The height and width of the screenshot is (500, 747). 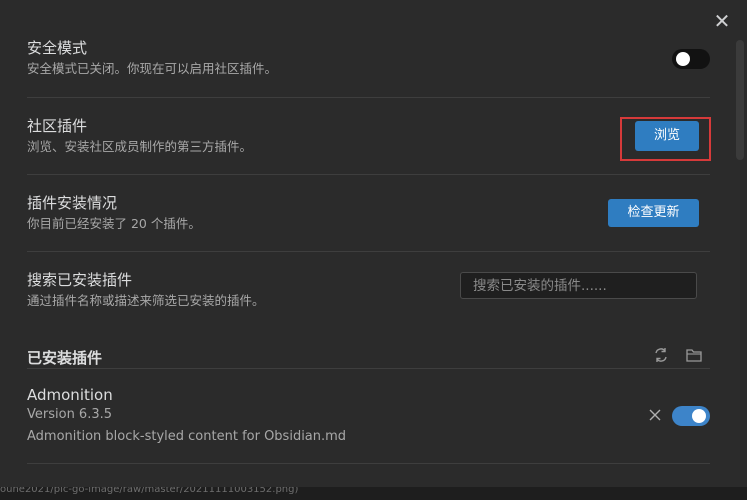 What do you see at coordinates (152, 68) in the screenshot?
I see `setting-description: 安全模式已关闭。你现在可以启用社区插件。` at bounding box center [152, 68].